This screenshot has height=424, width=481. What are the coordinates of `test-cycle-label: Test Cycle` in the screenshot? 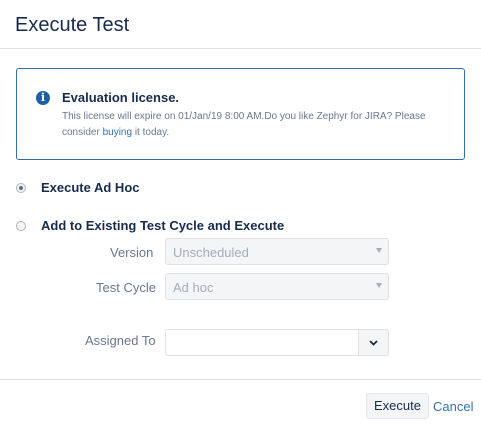 It's located at (126, 287).